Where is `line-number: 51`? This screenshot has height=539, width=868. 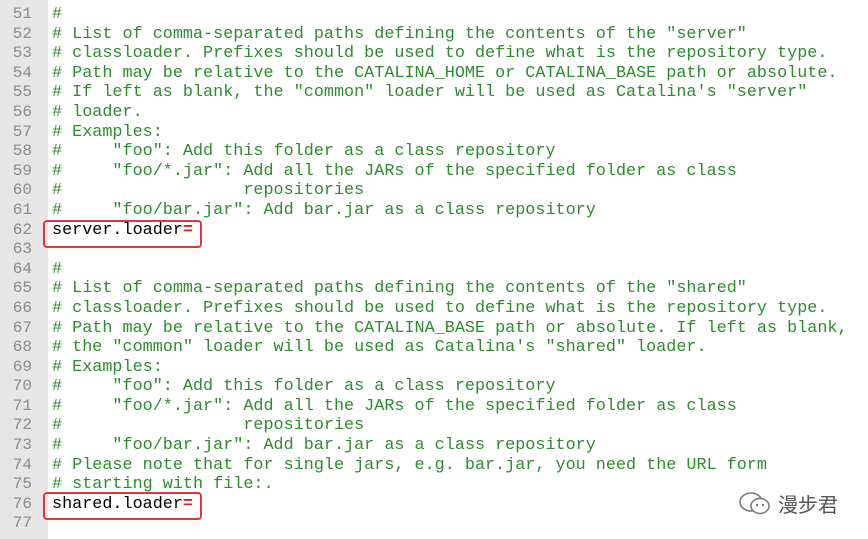
line-number: 51 is located at coordinates (22, 14).